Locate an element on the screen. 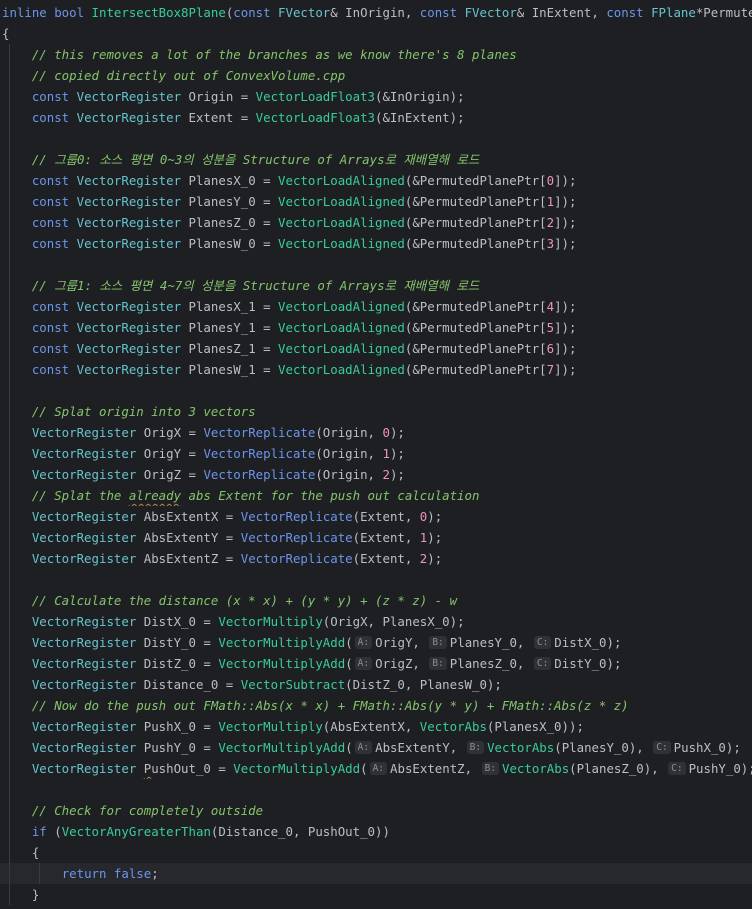 This screenshot has width=752, height=909. code-token: (DistZ_0, PlanesW_0); is located at coordinates (423, 684).